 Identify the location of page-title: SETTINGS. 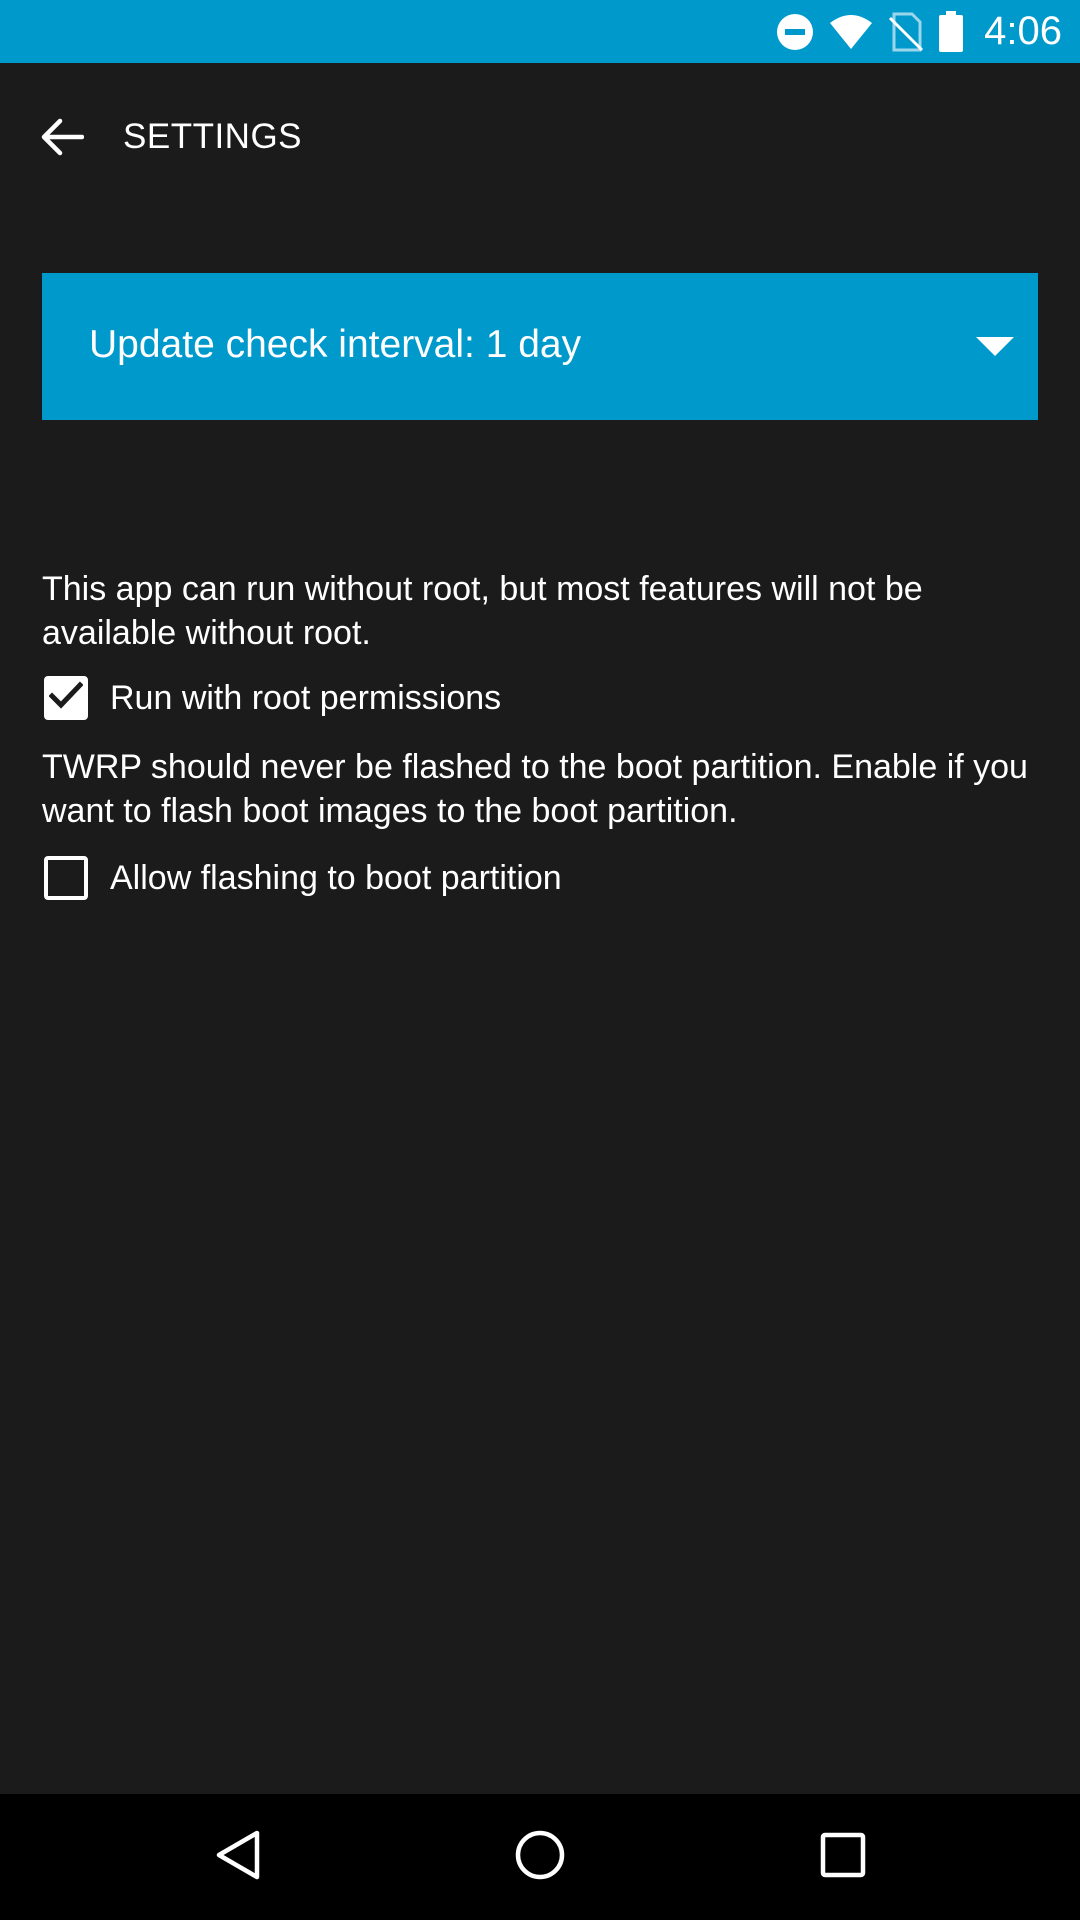
(213, 136).